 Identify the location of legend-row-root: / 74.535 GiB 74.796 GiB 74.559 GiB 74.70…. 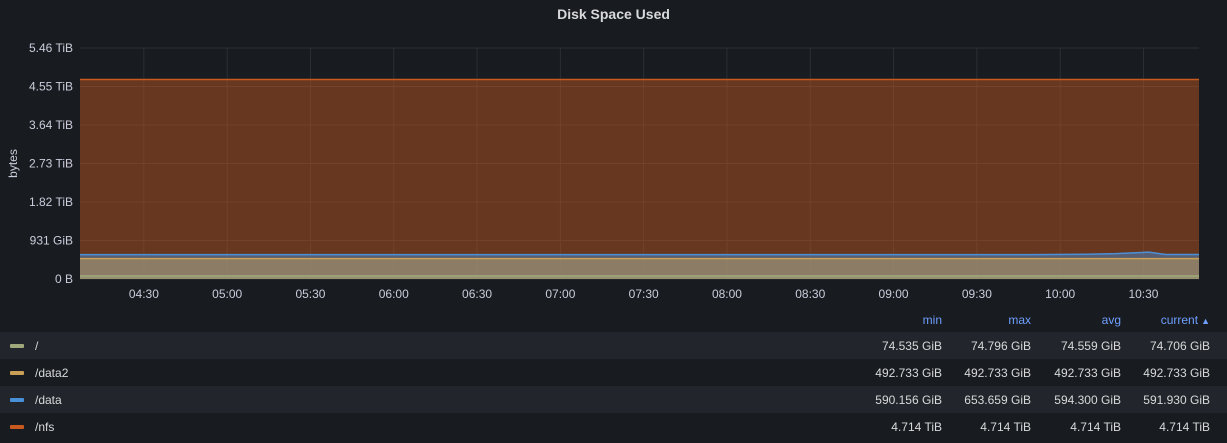
(613, 345).